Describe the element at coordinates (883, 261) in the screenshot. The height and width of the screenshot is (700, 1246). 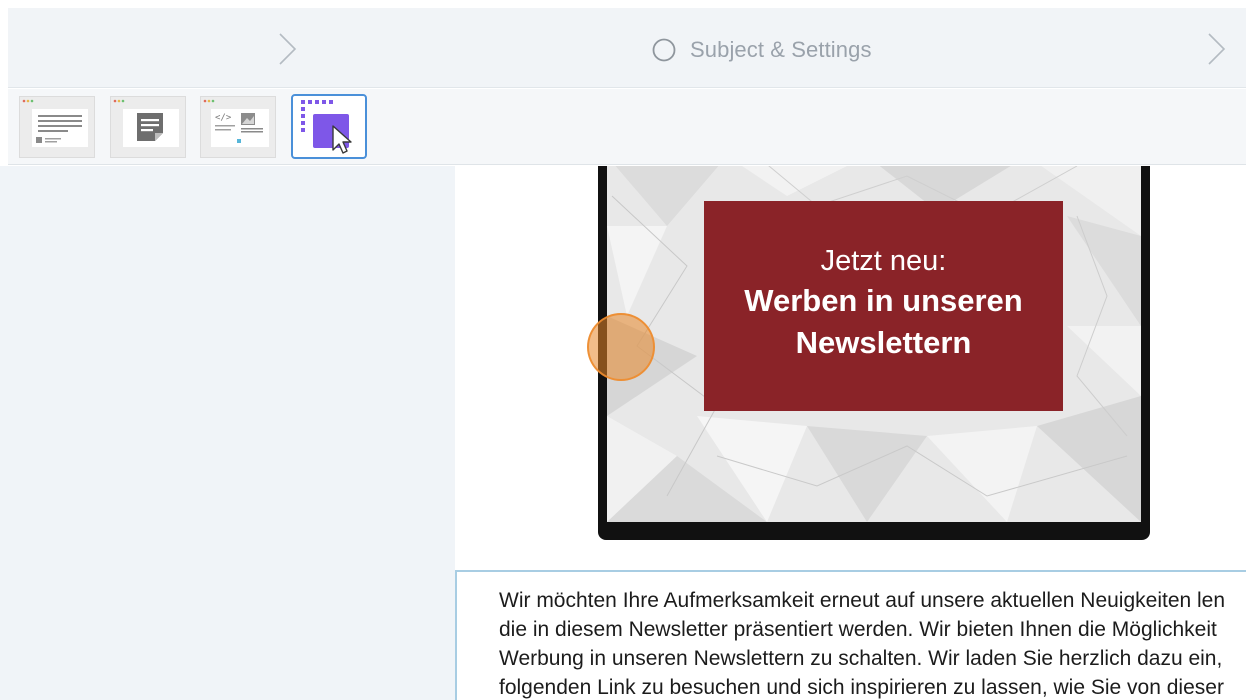
I see `ad-headline-line-1: Jetzt neu:` at that location.